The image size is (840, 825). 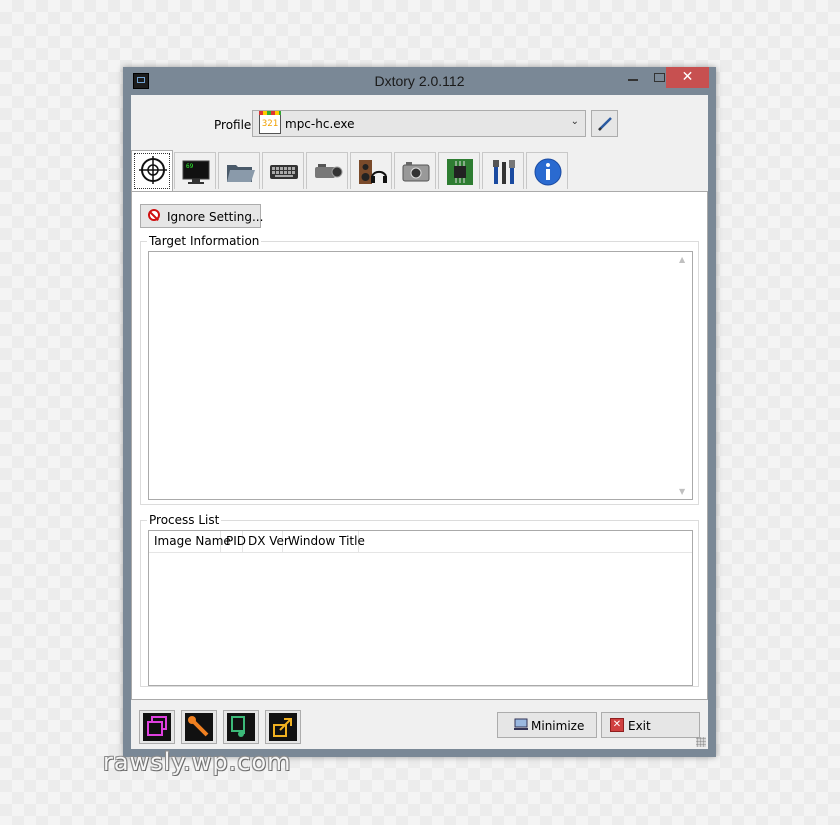 What do you see at coordinates (633, 77) in the screenshot?
I see `minimize-window-button` at bounding box center [633, 77].